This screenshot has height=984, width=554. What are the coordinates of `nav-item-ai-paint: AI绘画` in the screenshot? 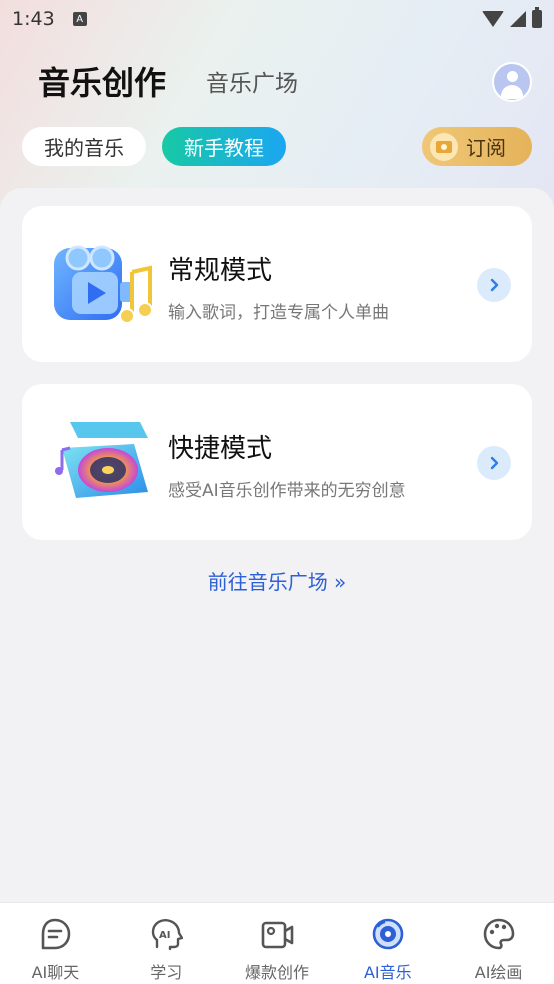 It's located at (498, 943).